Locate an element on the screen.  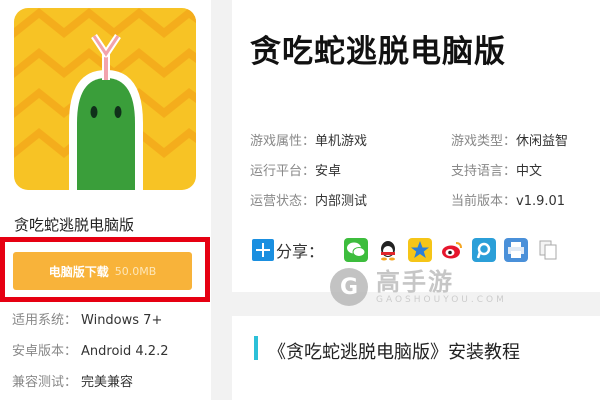
spec-key: 兼容测试： is located at coordinates (45, 382).